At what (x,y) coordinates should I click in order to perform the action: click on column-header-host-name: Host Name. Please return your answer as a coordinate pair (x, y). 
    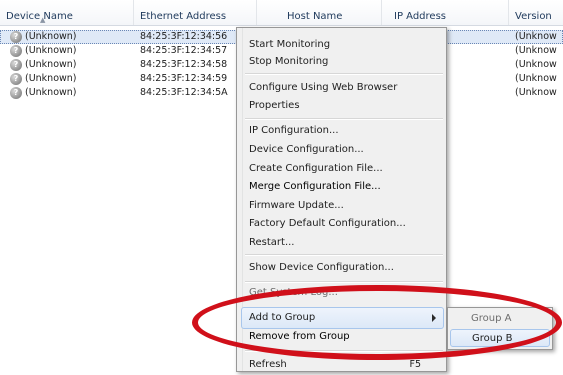
    Looking at the image, I should click on (319, 12).